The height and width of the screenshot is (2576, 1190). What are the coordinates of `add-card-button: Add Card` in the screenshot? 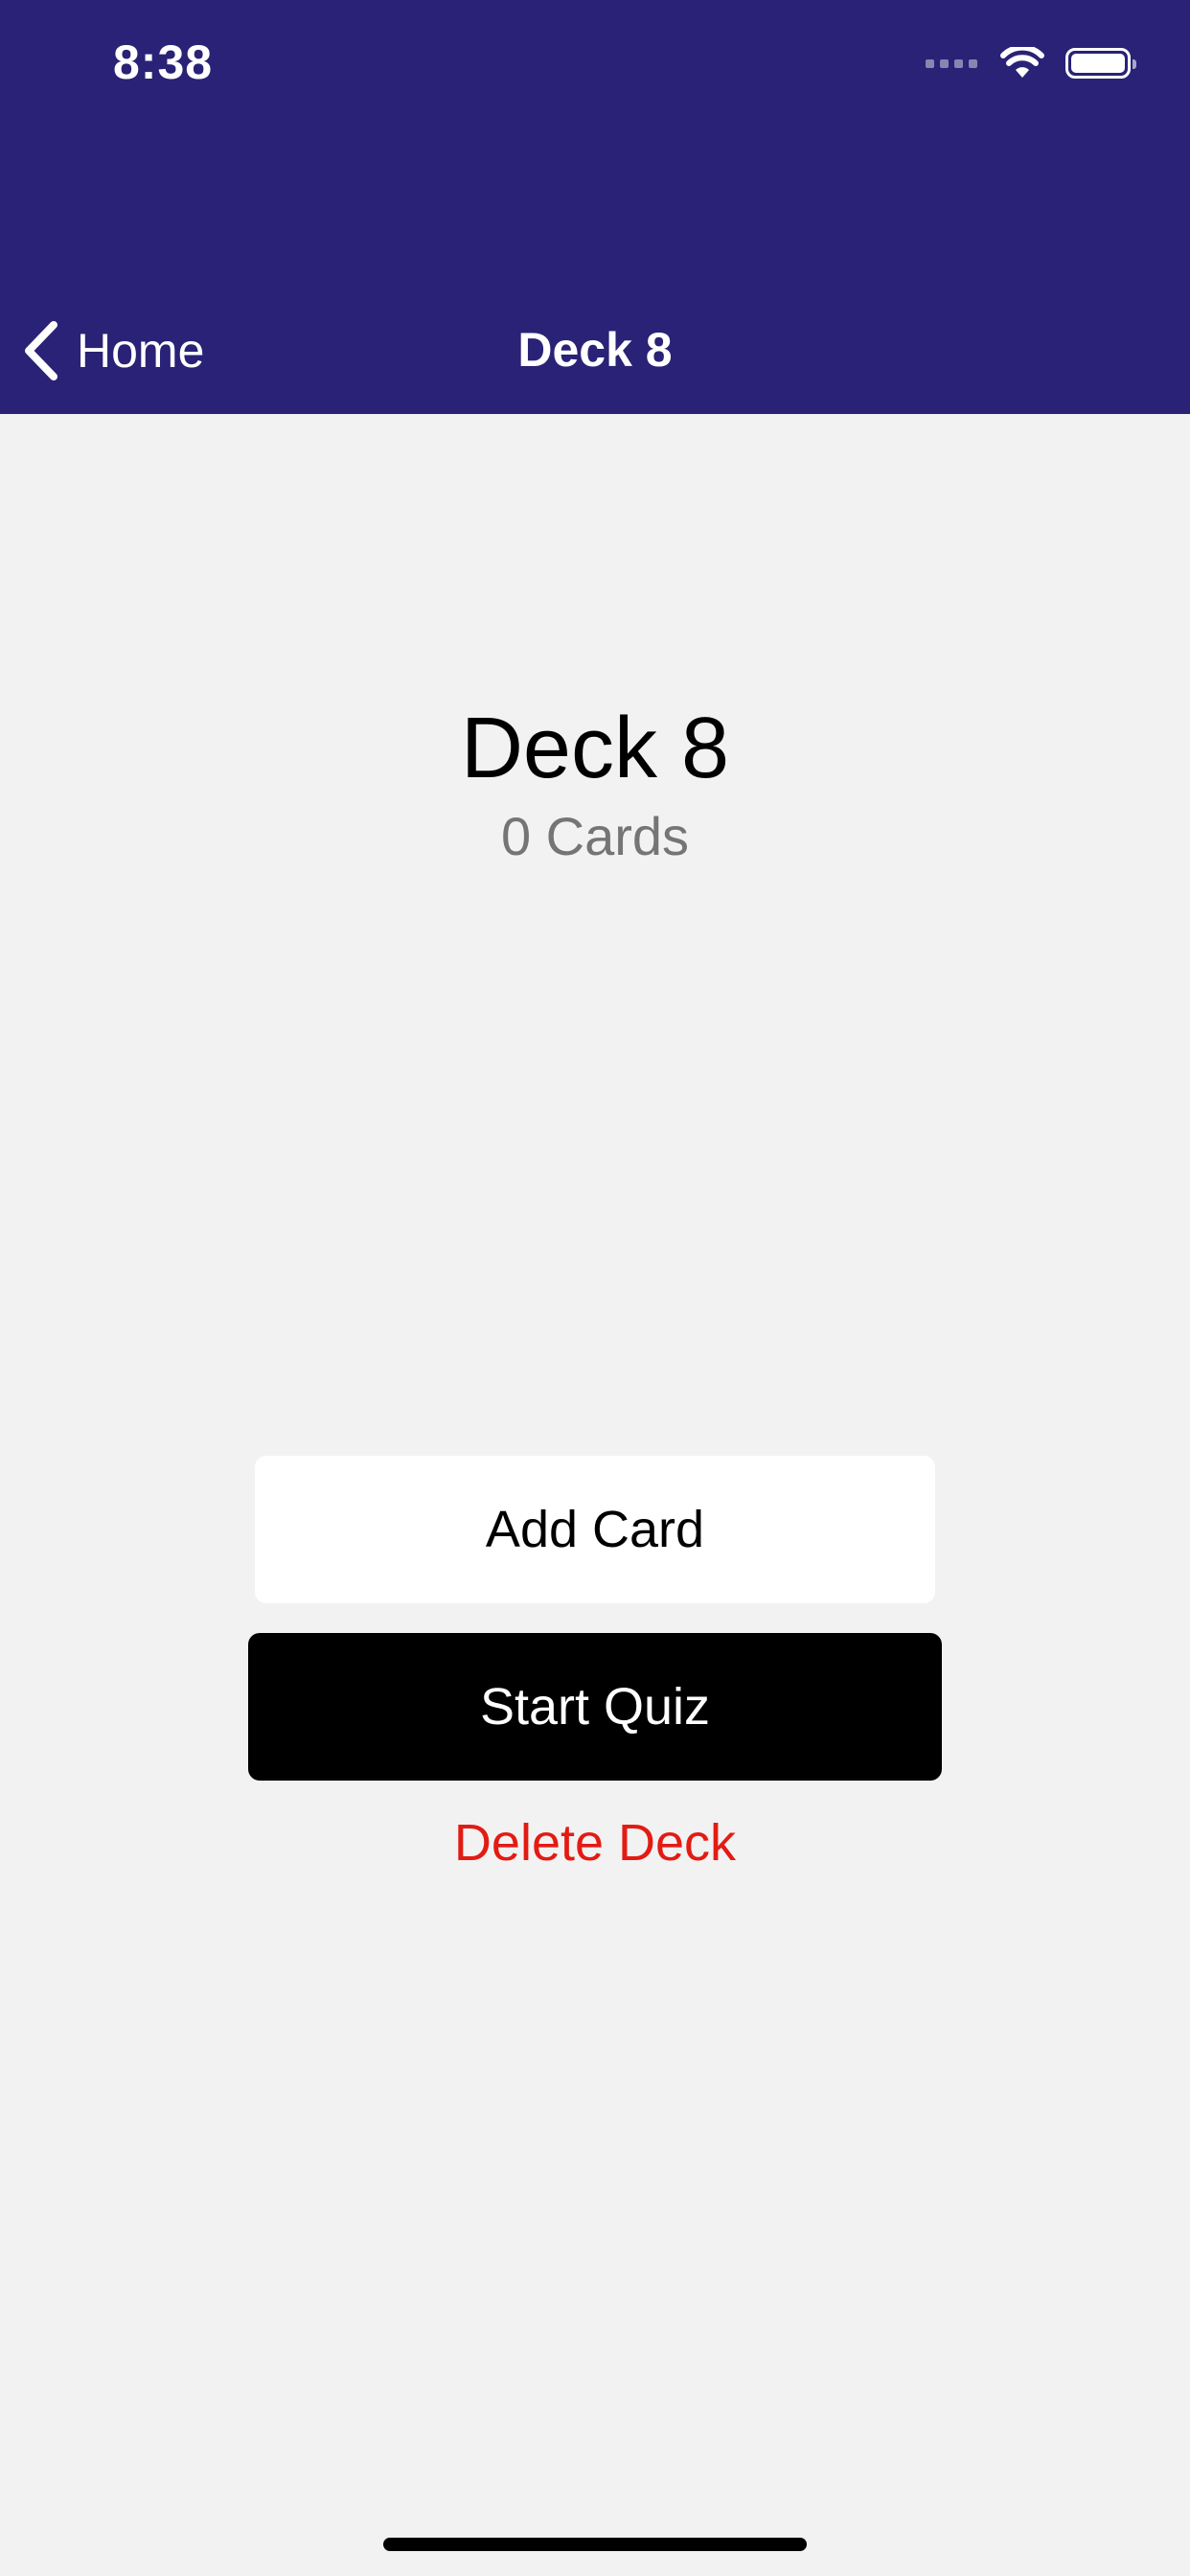 It's located at (595, 1529).